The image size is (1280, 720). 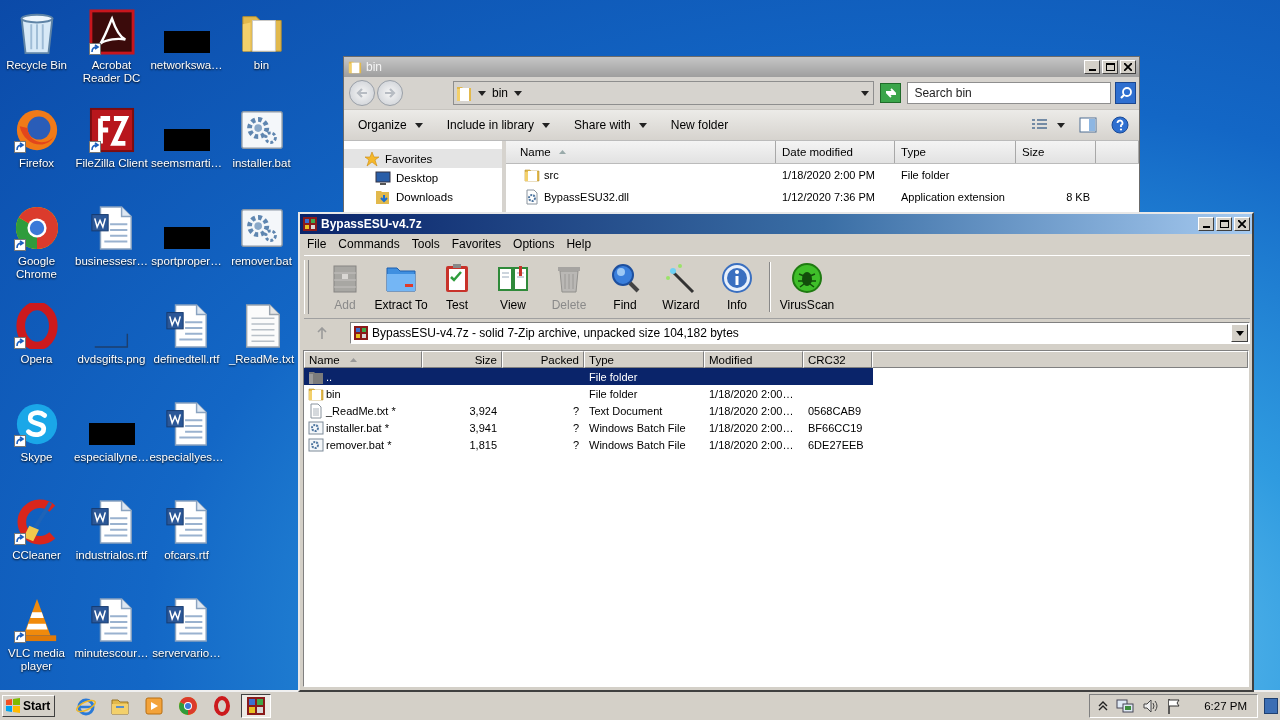 What do you see at coordinates (423, 158) in the screenshot?
I see `nav-item: Favorites` at bounding box center [423, 158].